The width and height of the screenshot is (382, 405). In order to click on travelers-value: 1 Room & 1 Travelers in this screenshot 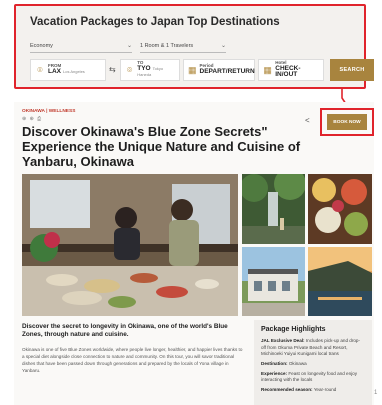, I will do `click(167, 45)`.